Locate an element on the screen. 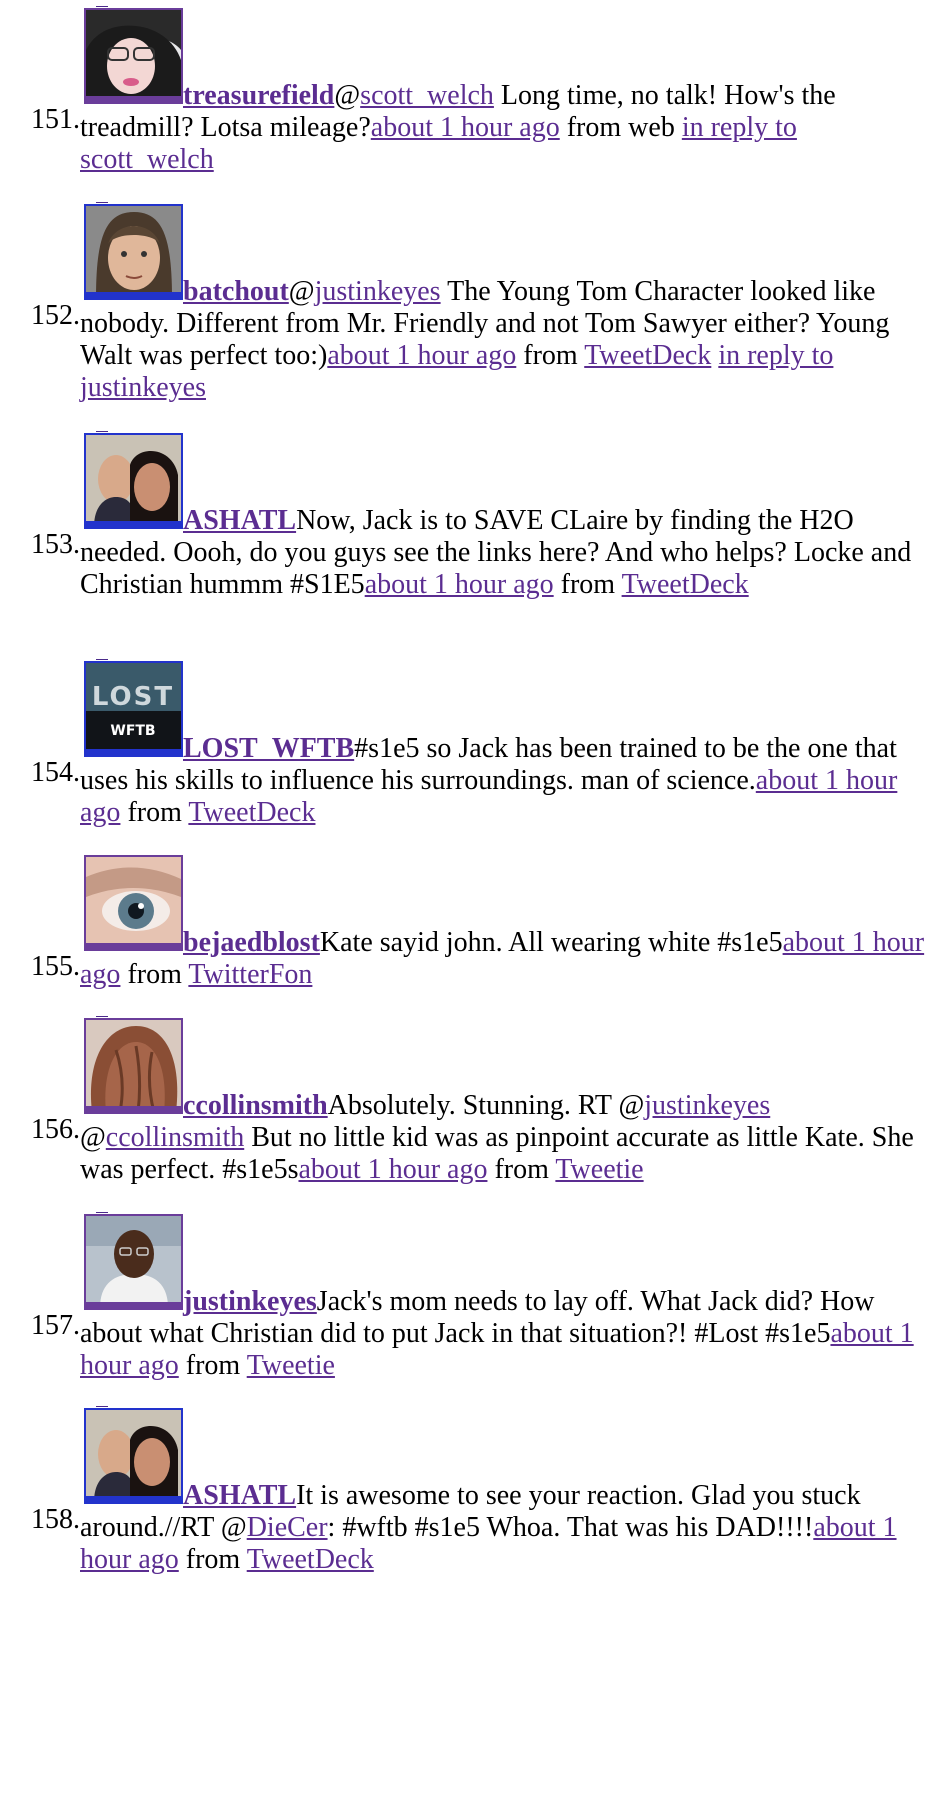  status-number: 155. is located at coordinates (55, 966).